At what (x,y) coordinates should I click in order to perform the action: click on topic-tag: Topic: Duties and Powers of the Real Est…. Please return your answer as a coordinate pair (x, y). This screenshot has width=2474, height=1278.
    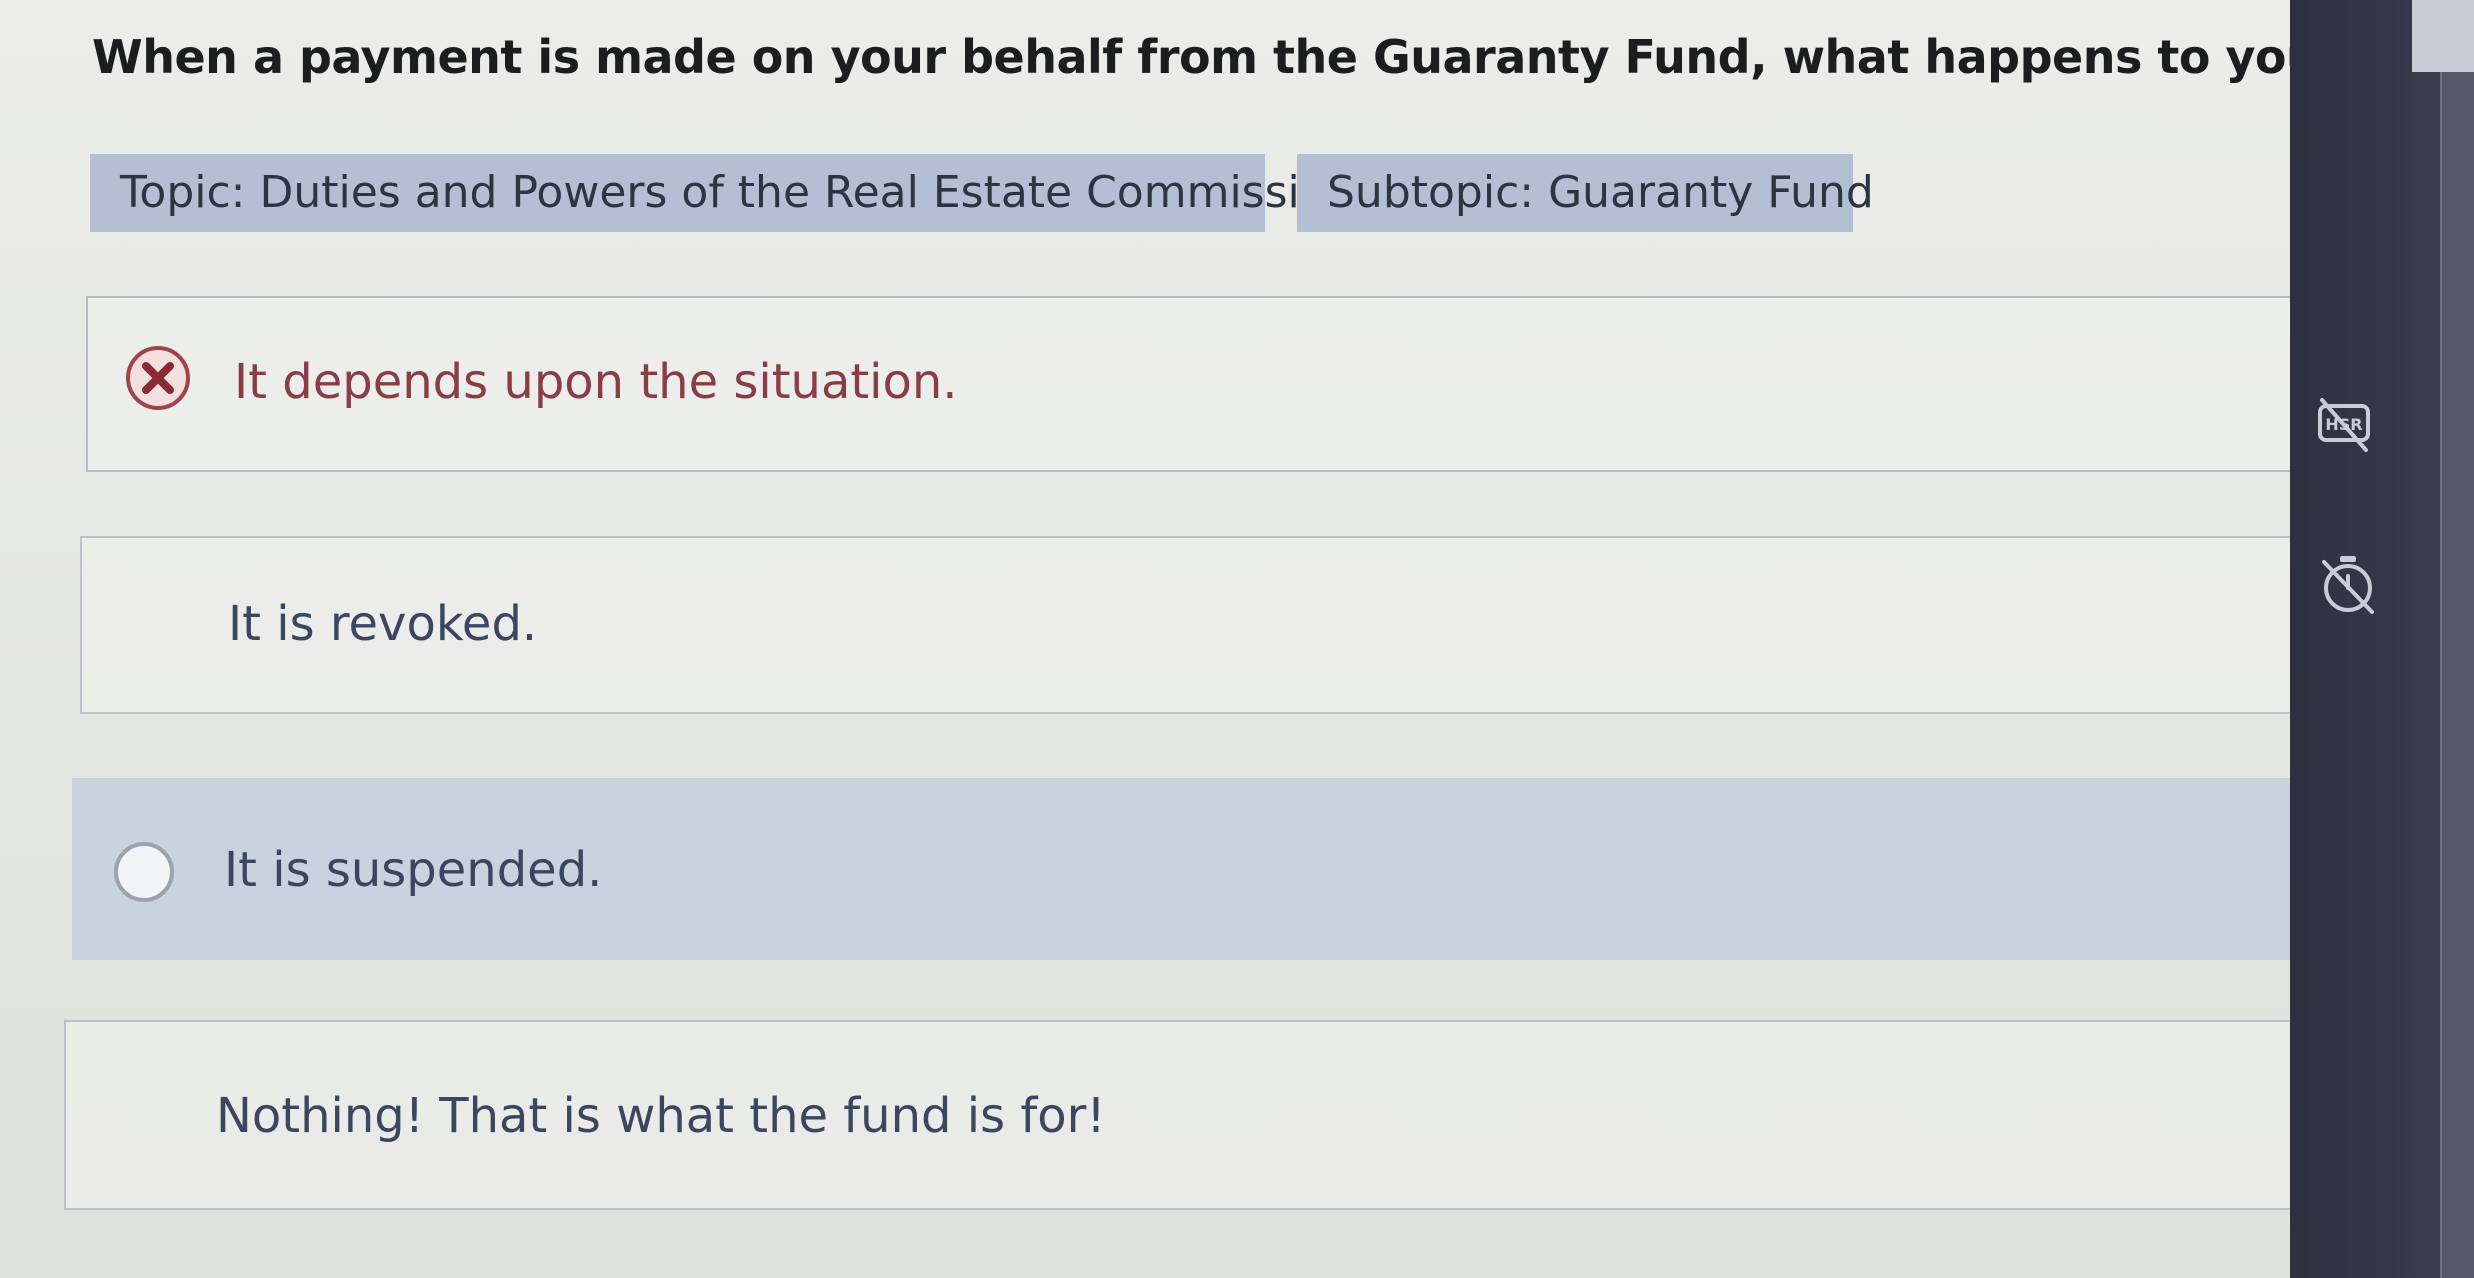
    Looking at the image, I should click on (722, 193).